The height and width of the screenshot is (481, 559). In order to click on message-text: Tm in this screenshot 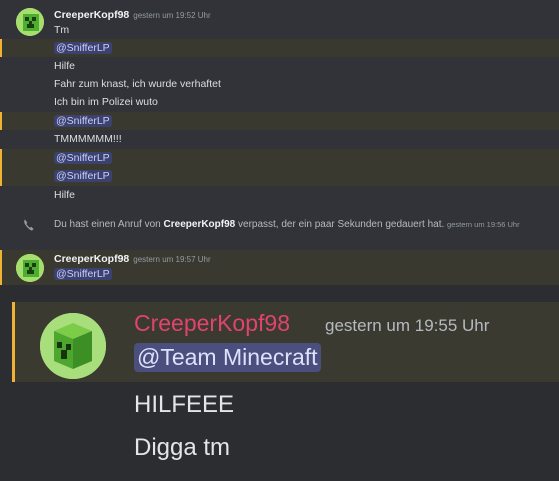, I will do `click(62, 30)`.